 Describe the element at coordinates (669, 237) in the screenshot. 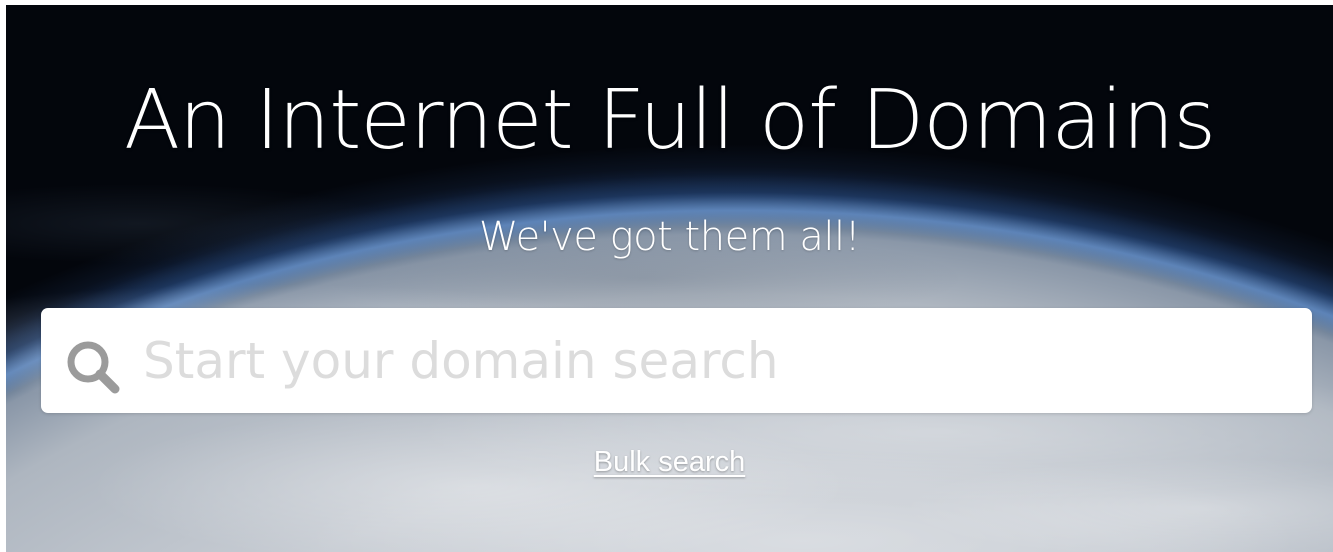

I see `page-subtitle: We've got them all!` at that location.